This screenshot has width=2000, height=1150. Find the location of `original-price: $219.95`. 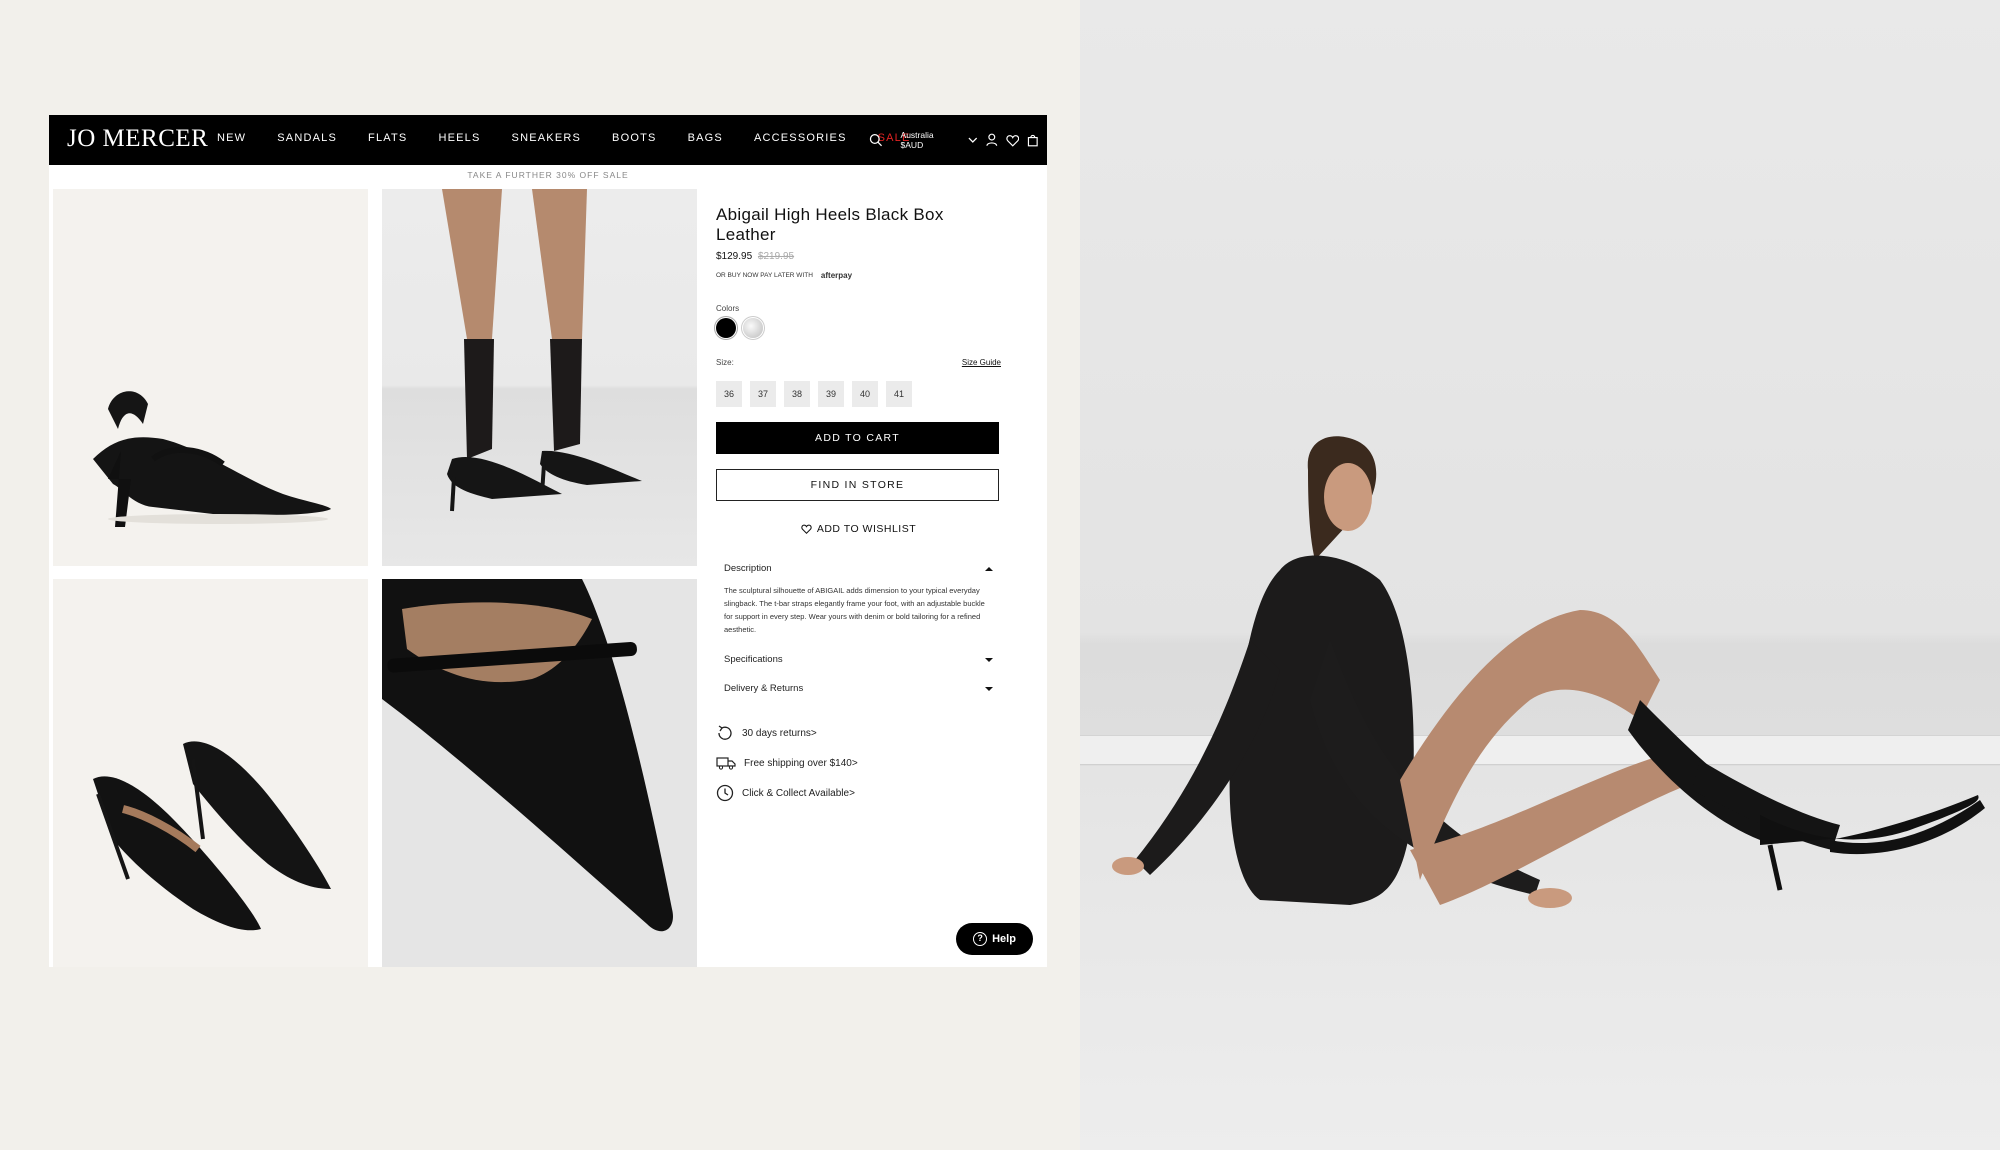

original-price: $219.95 is located at coordinates (776, 256).